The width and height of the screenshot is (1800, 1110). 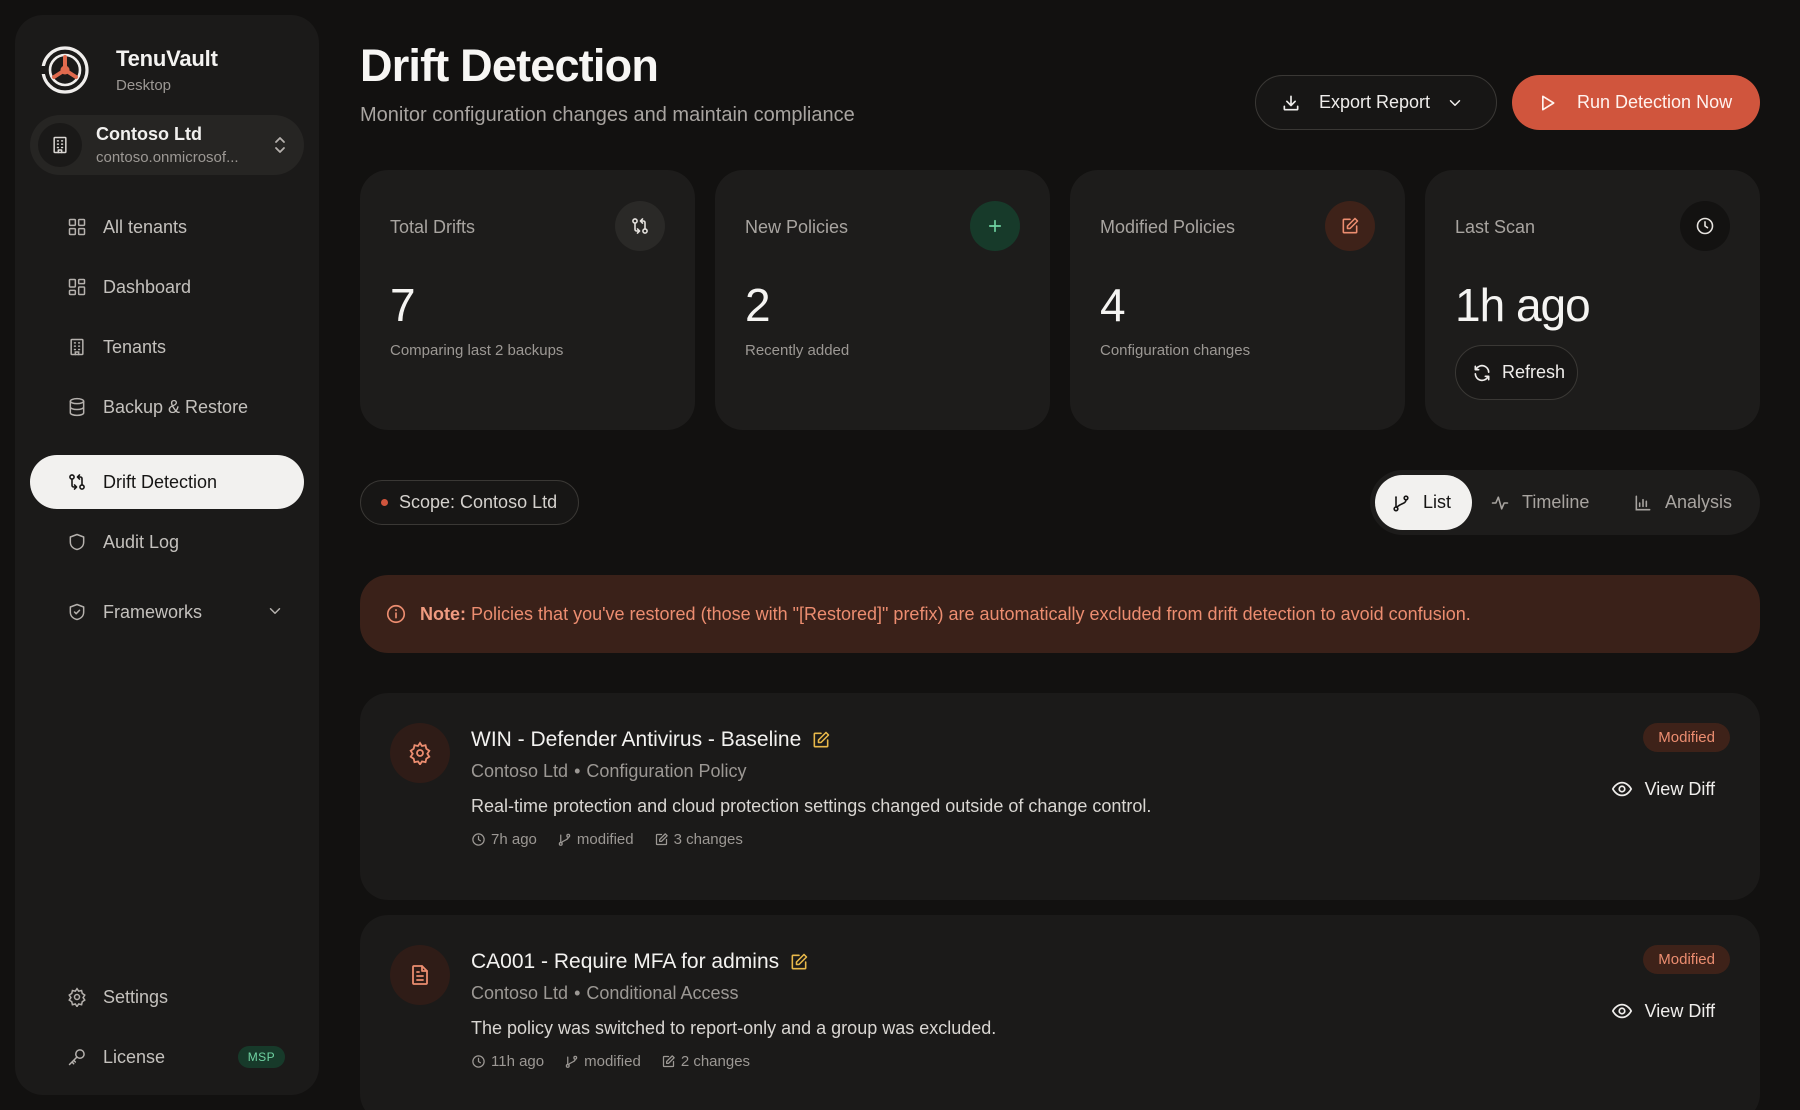 I want to click on play-icon, so click(x=1547, y=103).